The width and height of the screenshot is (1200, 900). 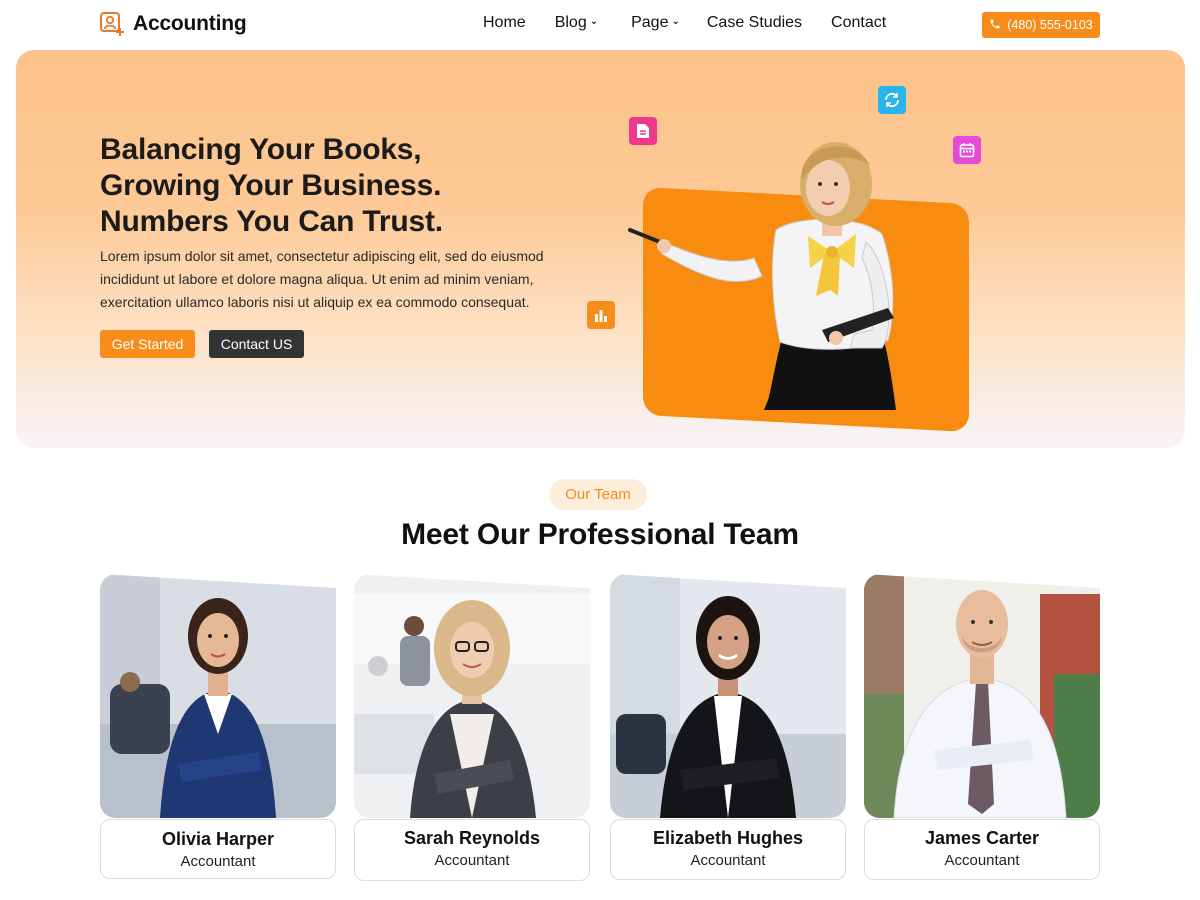 I want to click on main-menu: Home Blog ⌄ Page ⌄ Case Studies Contact, so click(x=684, y=23).